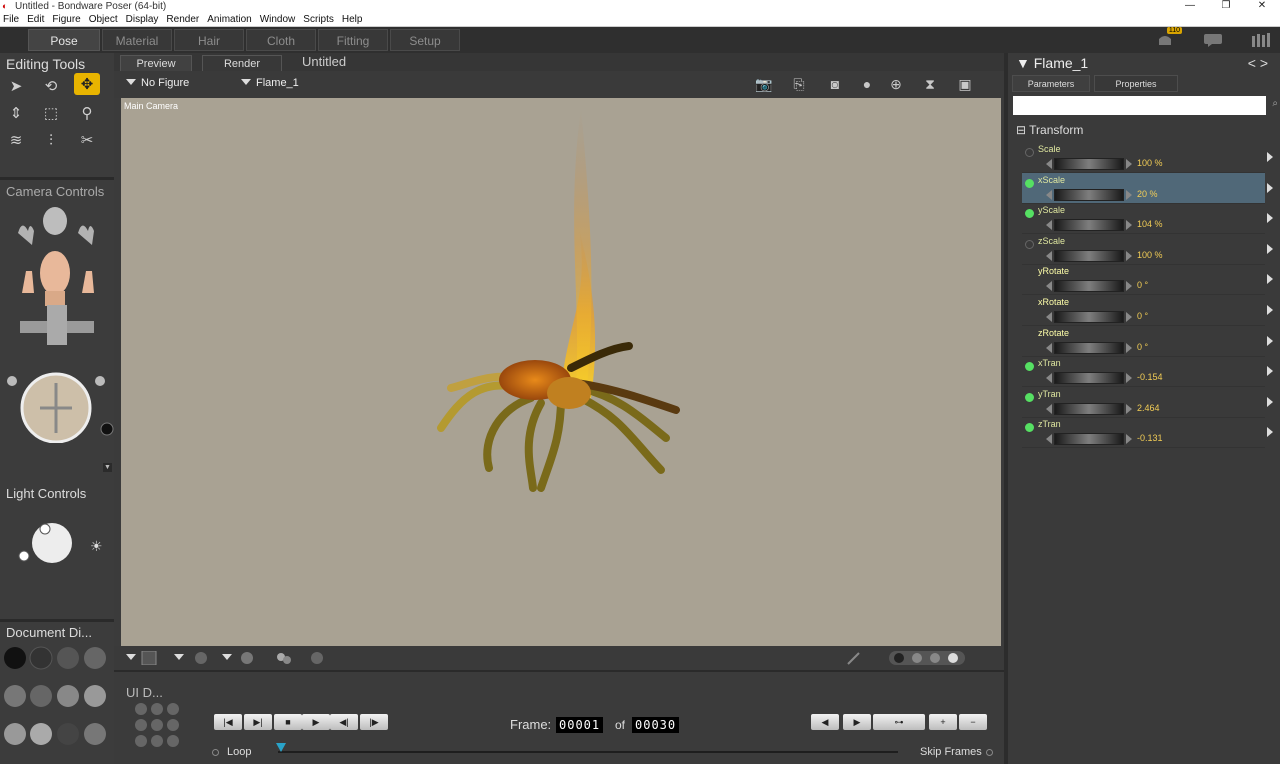 Image resolution: width=1280 pixels, height=764 pixels. Describe the element at coordinates (1150, 438) in the screenshot. I see `param-value: -0.131` at that location.